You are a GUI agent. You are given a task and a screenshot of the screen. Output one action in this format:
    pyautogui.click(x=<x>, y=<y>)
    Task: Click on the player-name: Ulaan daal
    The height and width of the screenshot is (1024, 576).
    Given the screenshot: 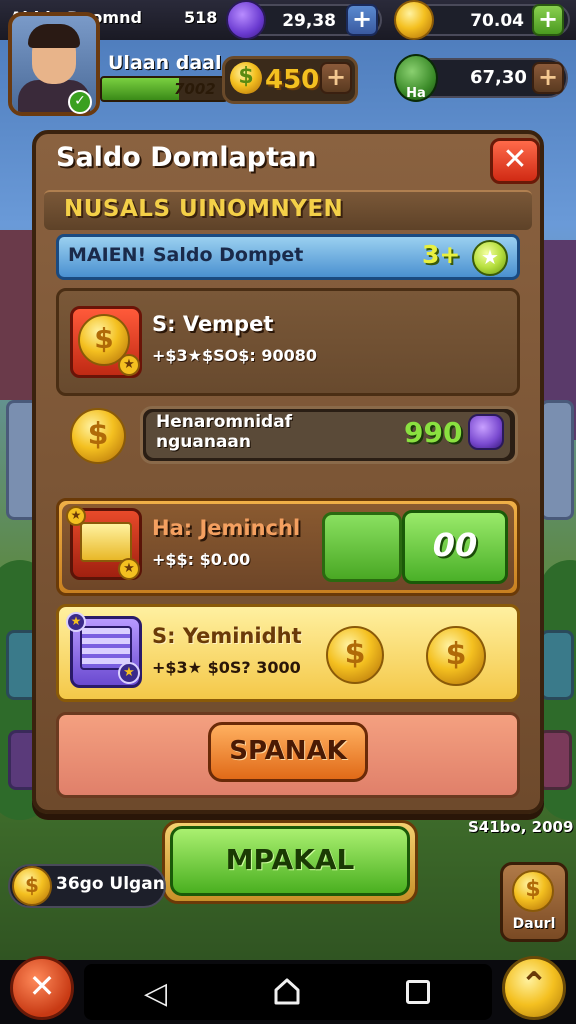 What is the action you would take?
    pyautogui.click(x=165, y=63)
    